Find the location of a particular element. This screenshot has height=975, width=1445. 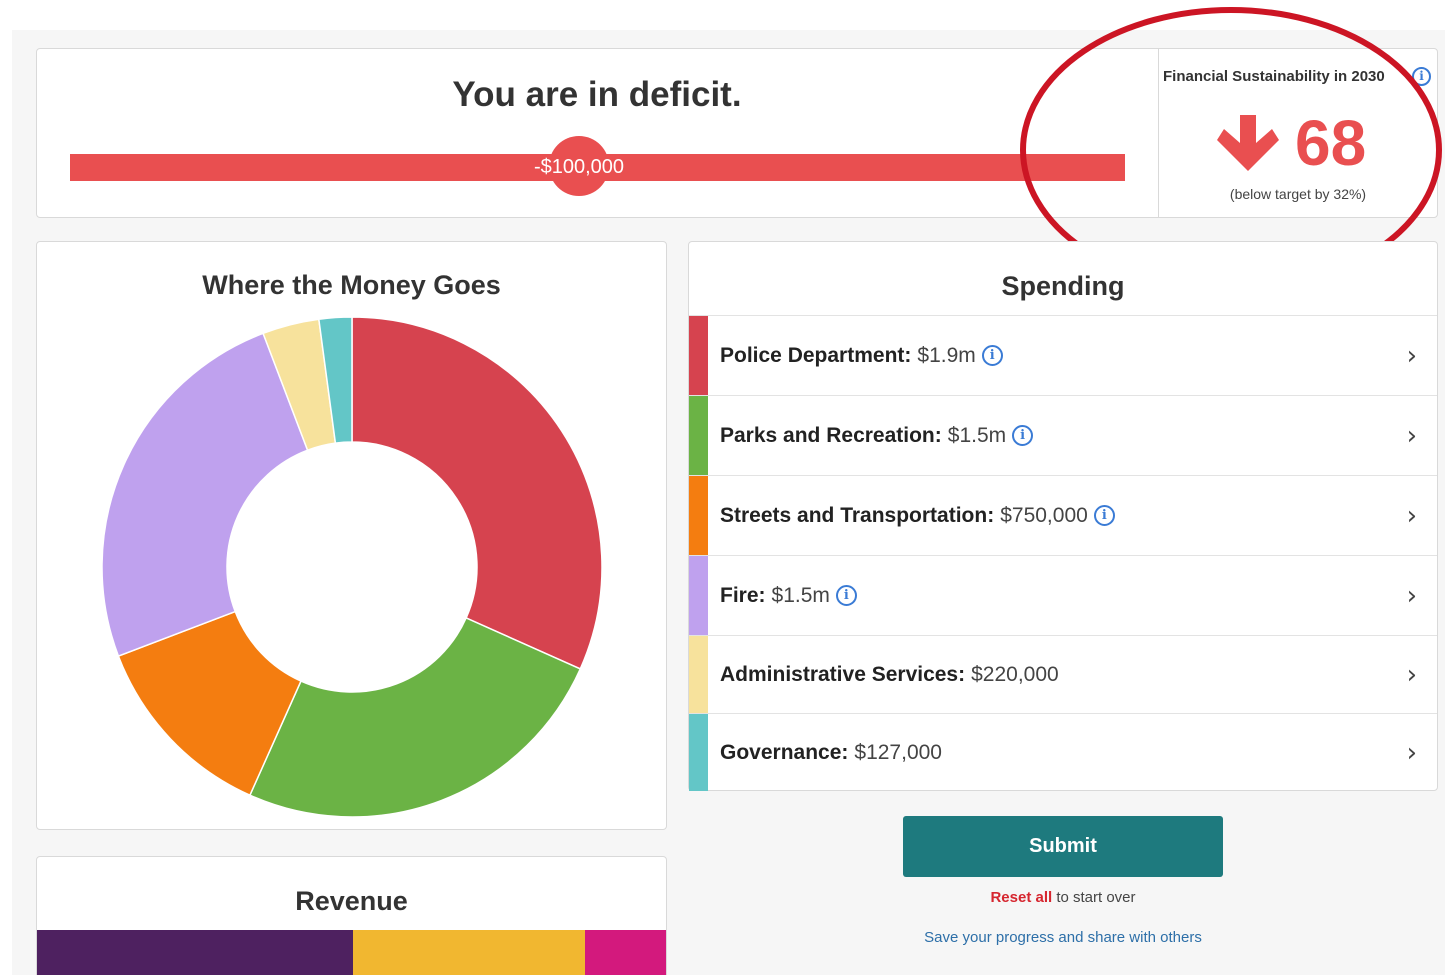

deficit-amount: -$100,000 is located at coordinates (579, 167).